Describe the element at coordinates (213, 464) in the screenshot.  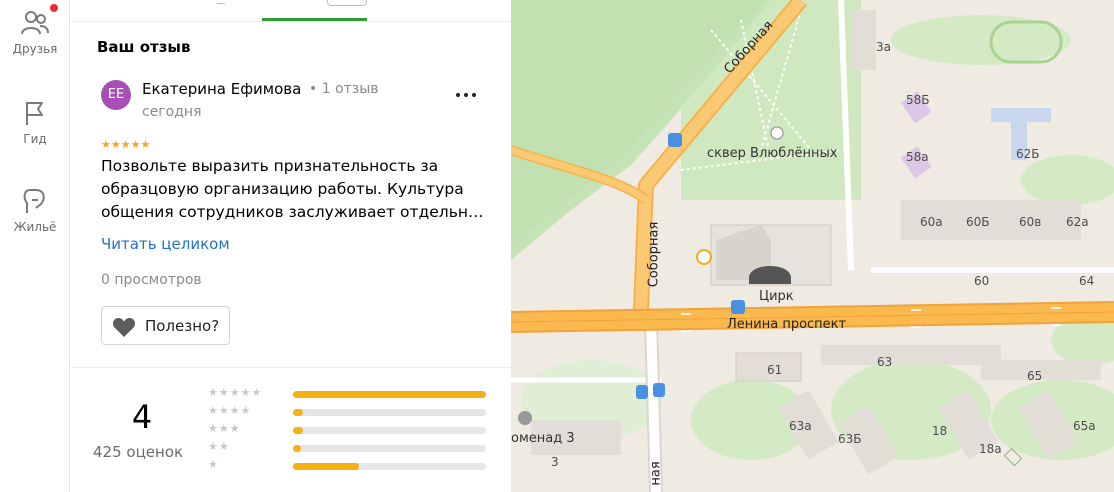
I see `distribution-stars: ★` at that location.